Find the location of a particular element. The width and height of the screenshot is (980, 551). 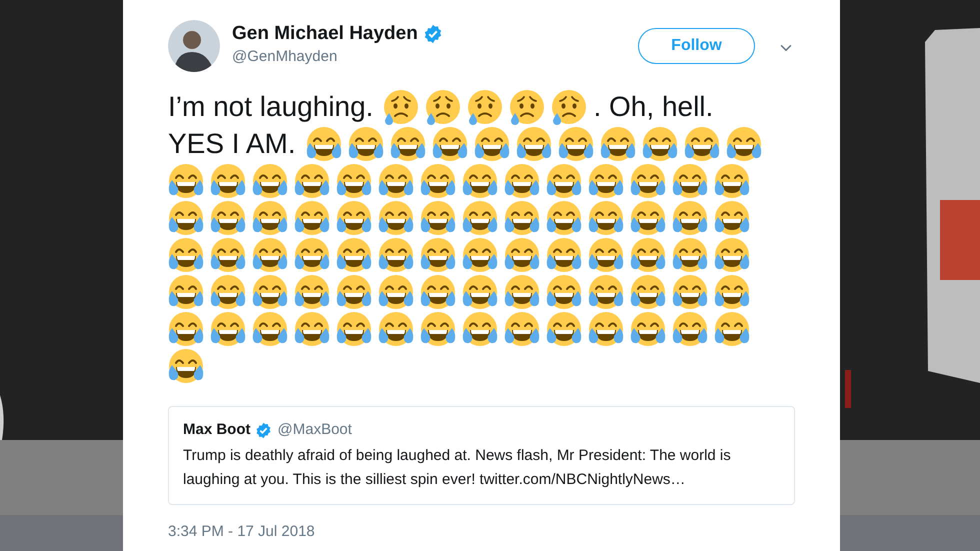

tweet-text: . Oh, hell. is located at coordinates (653, 107).